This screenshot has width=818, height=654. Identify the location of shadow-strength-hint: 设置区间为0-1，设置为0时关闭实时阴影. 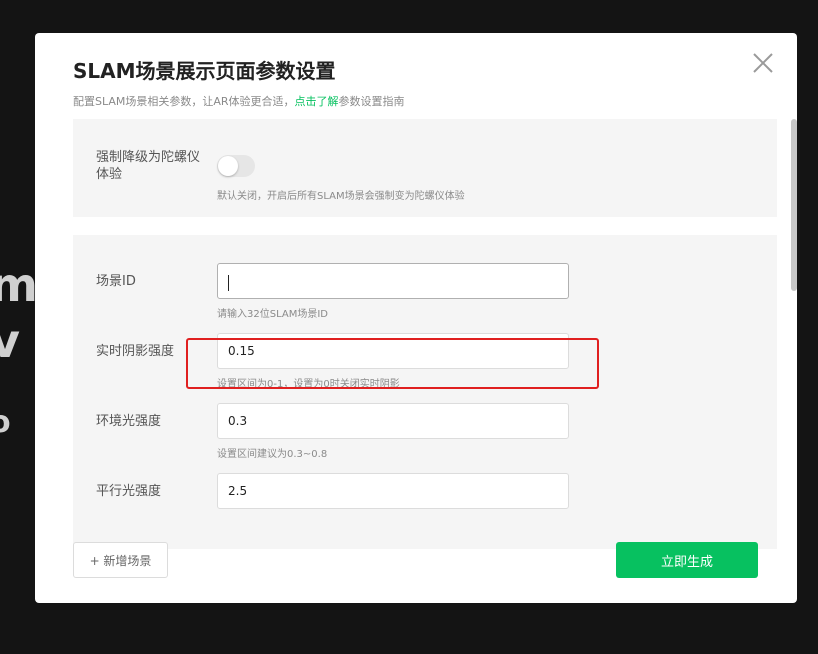
(308, 384).